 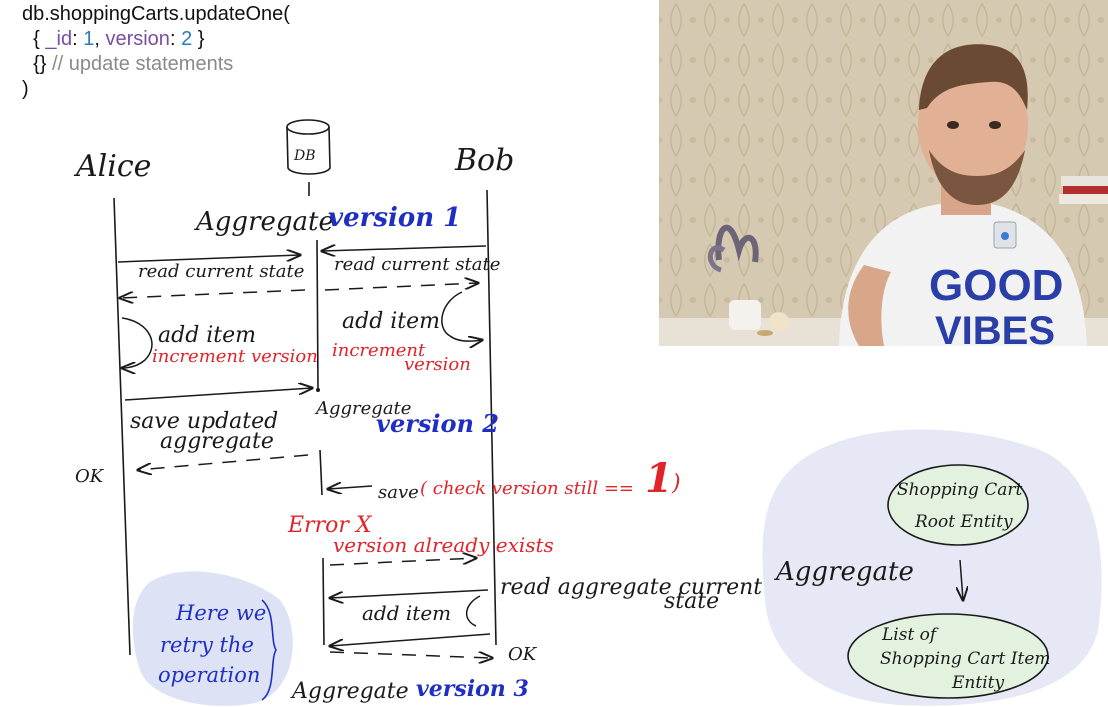 What do you see at coordinates (90, 476) in the screenshot?
I see `alice-ok-label: OK` at bounding box center [90, 476].